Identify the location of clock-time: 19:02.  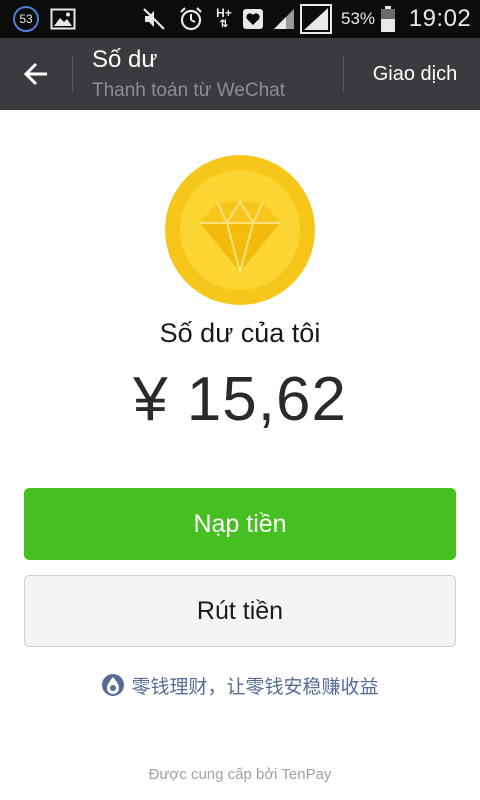
(440, 18).